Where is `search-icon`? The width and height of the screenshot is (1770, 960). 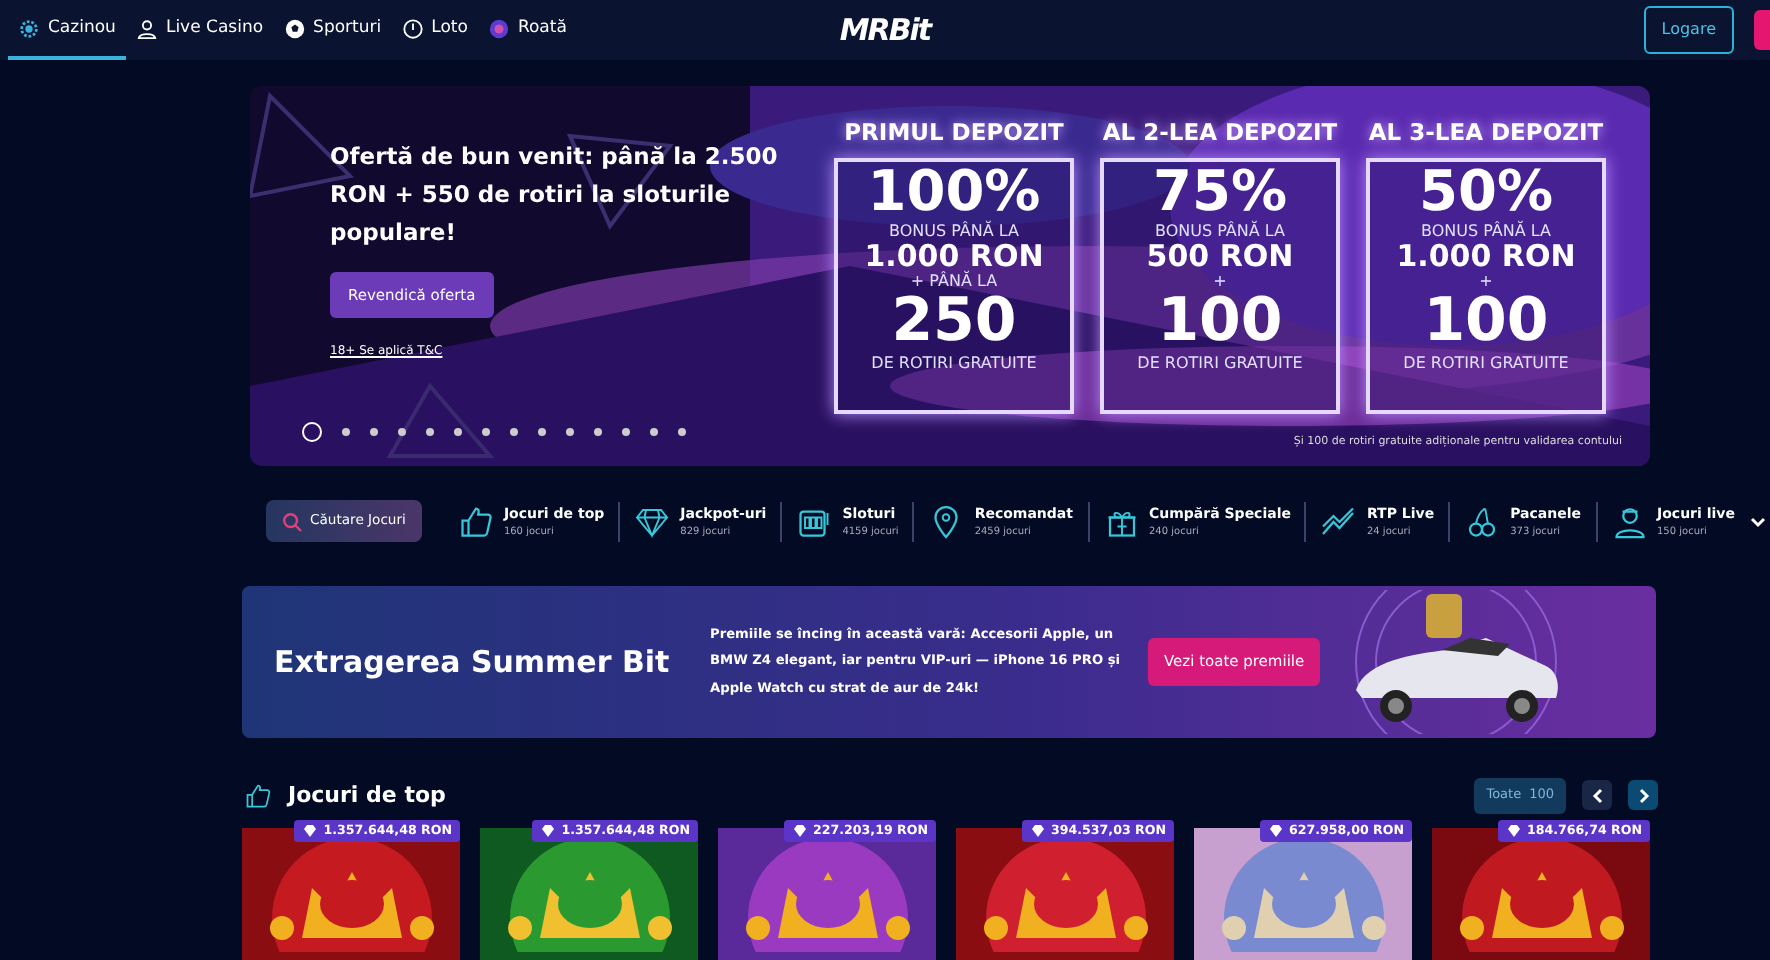 search-icon is located at coordinates (292, 521).